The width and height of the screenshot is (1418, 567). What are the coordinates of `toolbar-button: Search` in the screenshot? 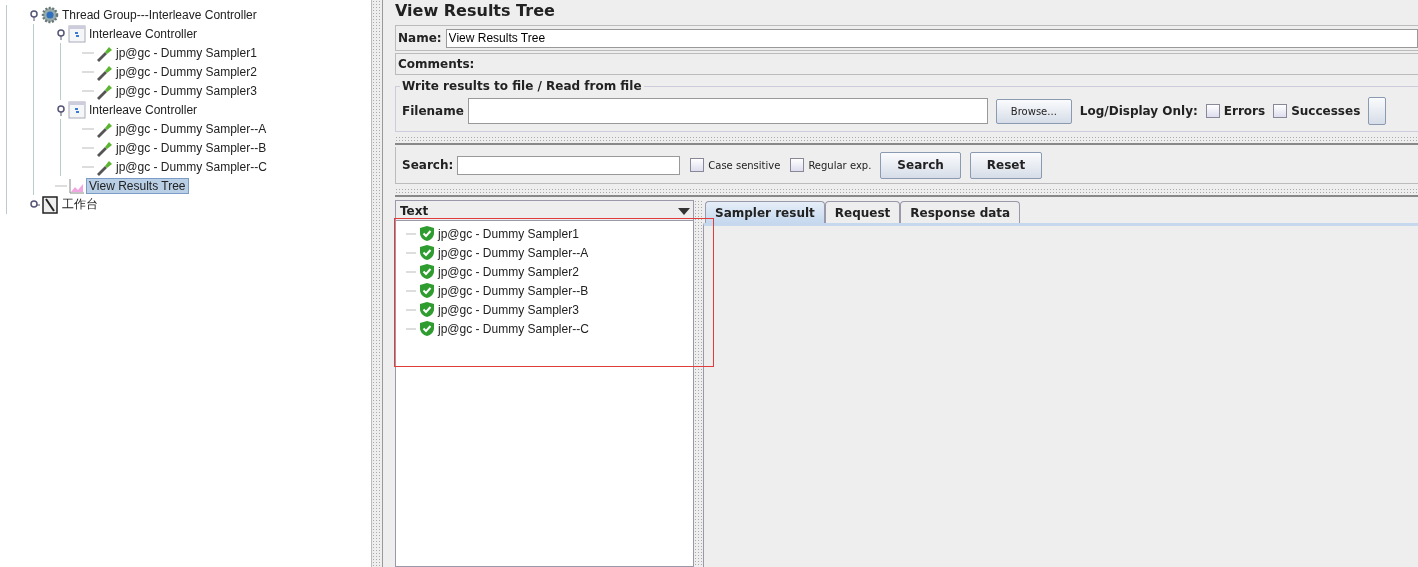 It's located at (920, 165).